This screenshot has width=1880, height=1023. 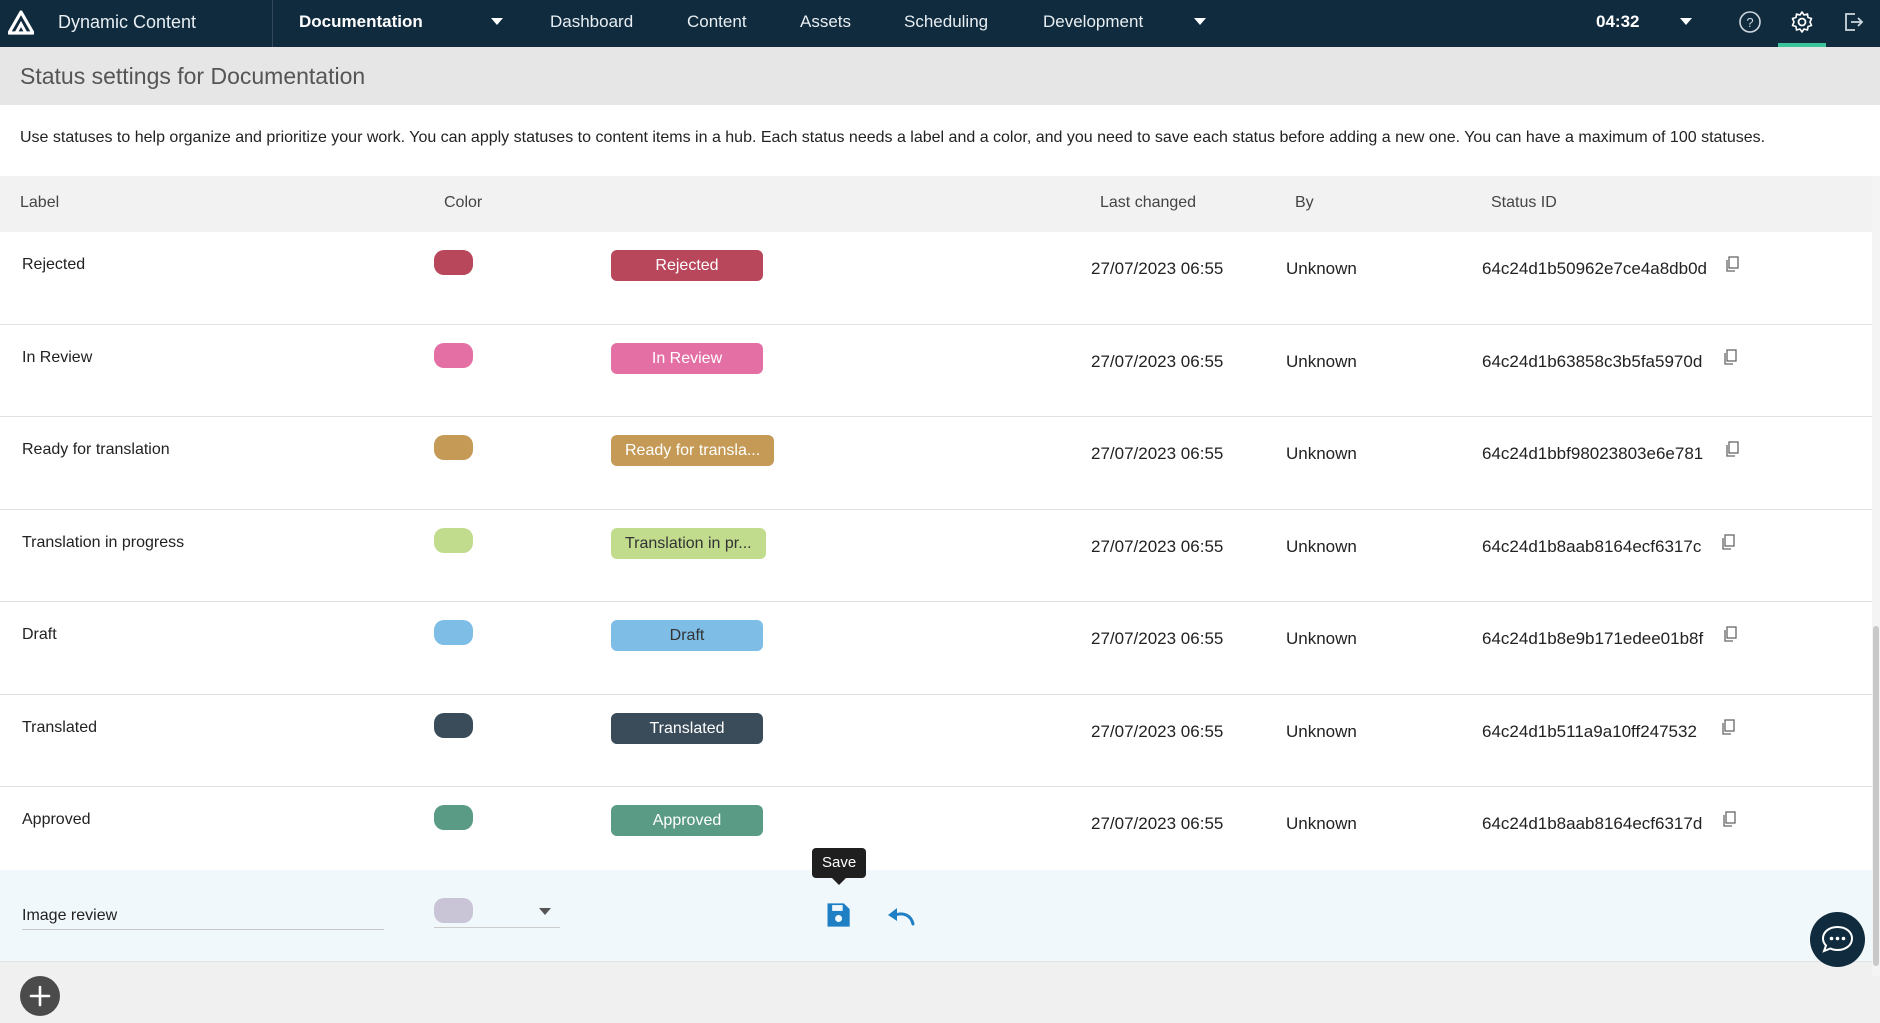 What do you see at coordinates (1595, 268) in the screenshot?
I see `status-id: 64c24d1b50962e7ce4a8db0d` at bounding box center [1595, 268].